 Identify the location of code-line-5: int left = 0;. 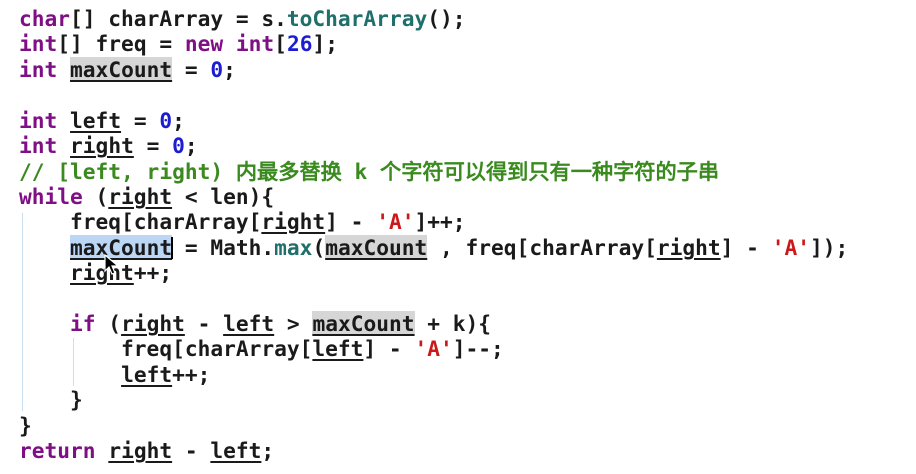
(102, 120).